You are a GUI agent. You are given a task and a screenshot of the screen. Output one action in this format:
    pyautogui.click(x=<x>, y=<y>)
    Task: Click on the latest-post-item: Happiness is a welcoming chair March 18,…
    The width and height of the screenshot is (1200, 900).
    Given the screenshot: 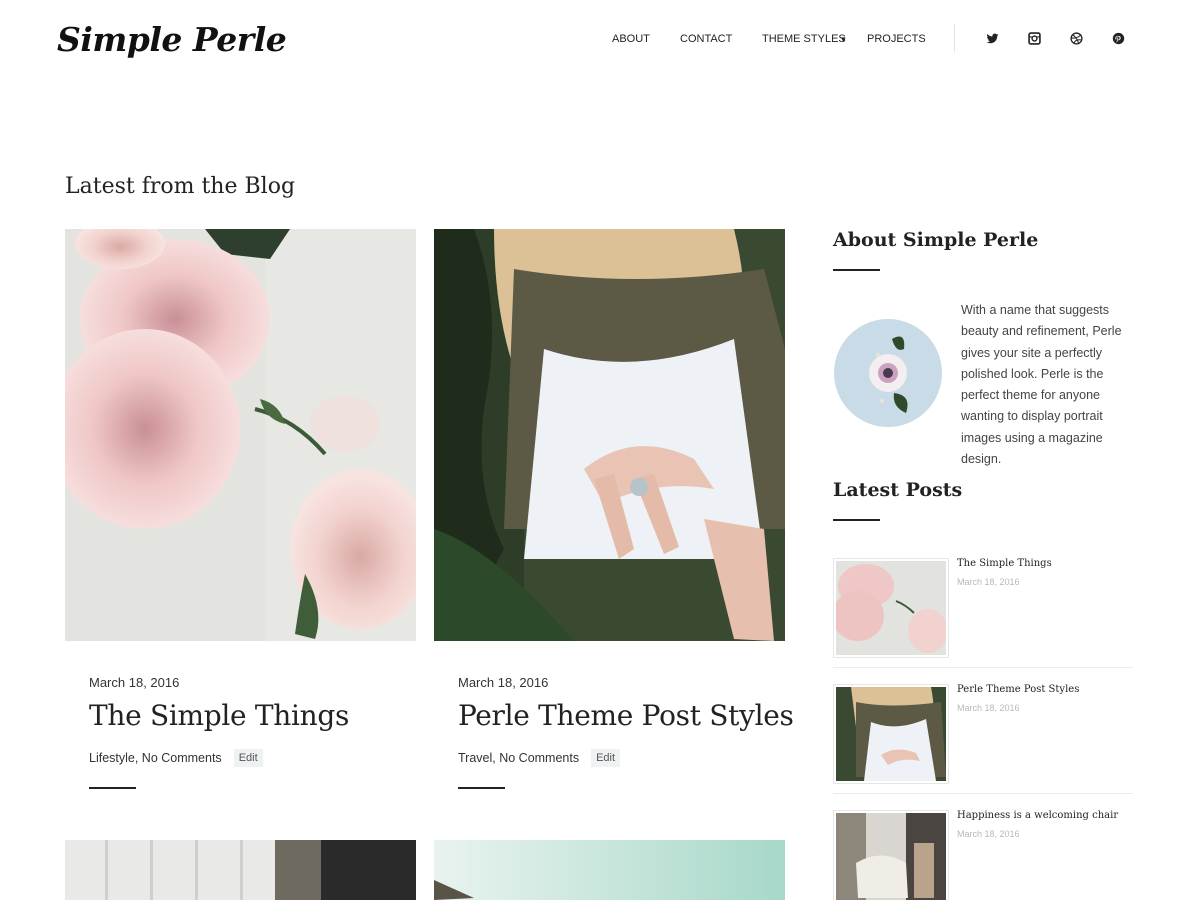 What is the action you would take?
    pyautogui.click(x=983, y=855)
    